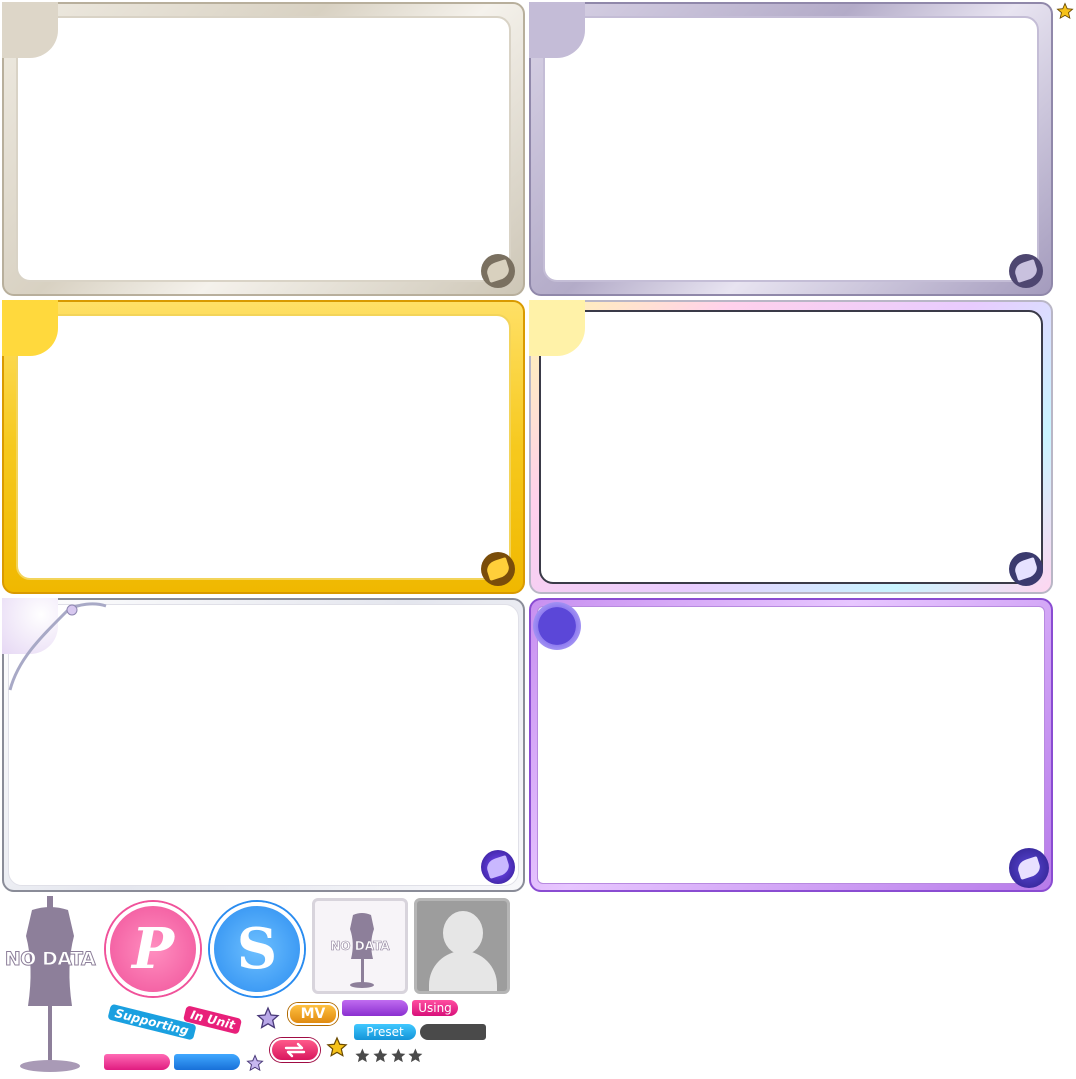  I want to click on mannequin-icon, so click(50, 985).